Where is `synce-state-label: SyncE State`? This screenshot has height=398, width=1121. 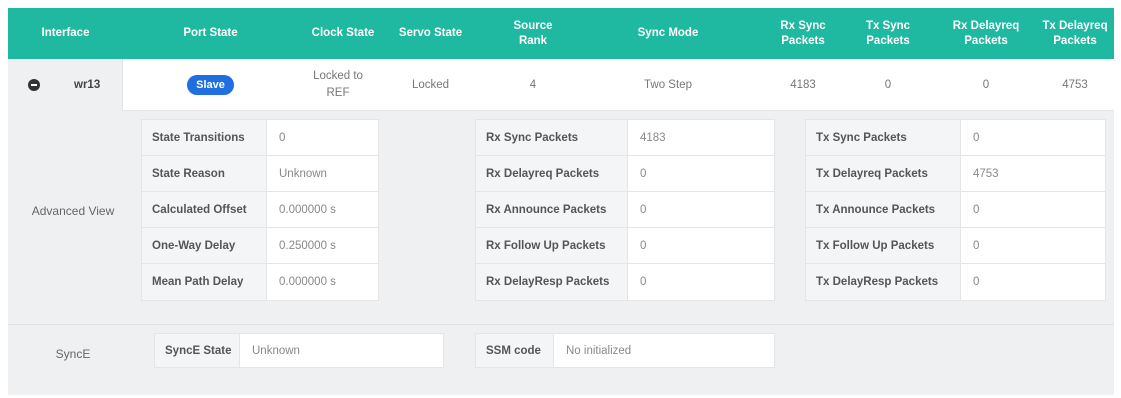 synce-state-label: SyncE State is located at coordinates (197, 350).